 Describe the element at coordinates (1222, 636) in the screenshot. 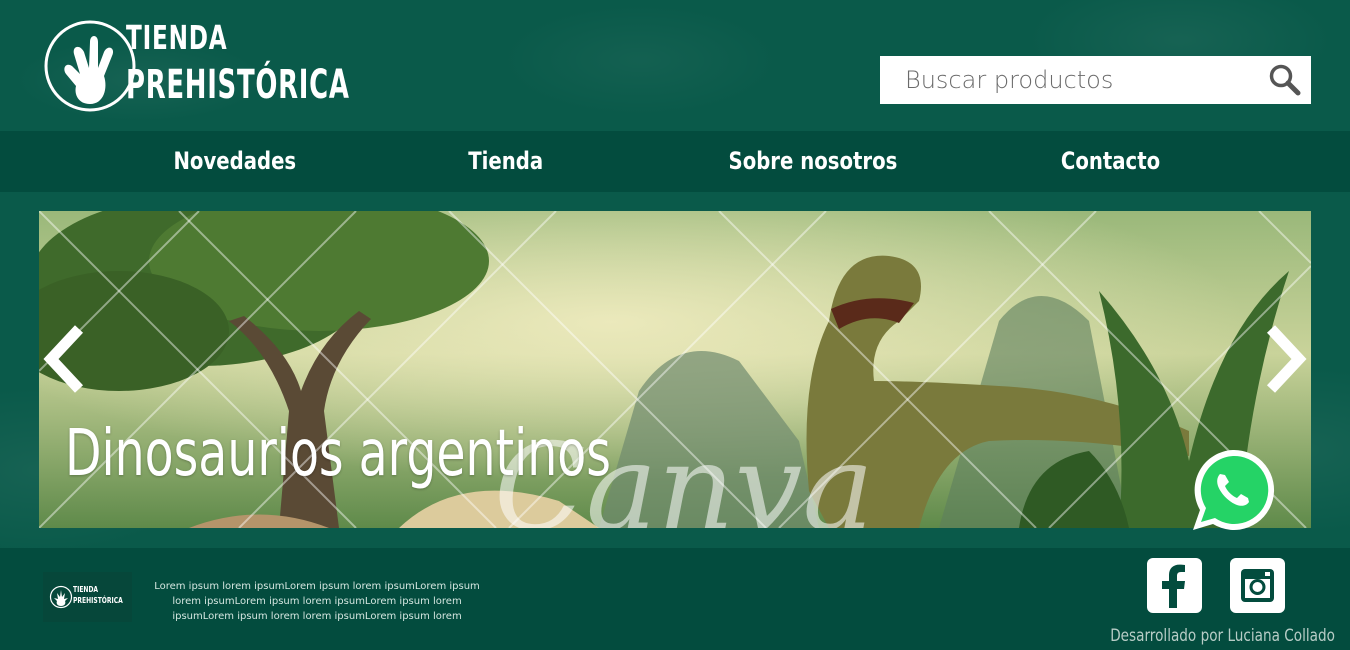

I see `developer-credit: Desarrollado por Luciana Collado` at that location.